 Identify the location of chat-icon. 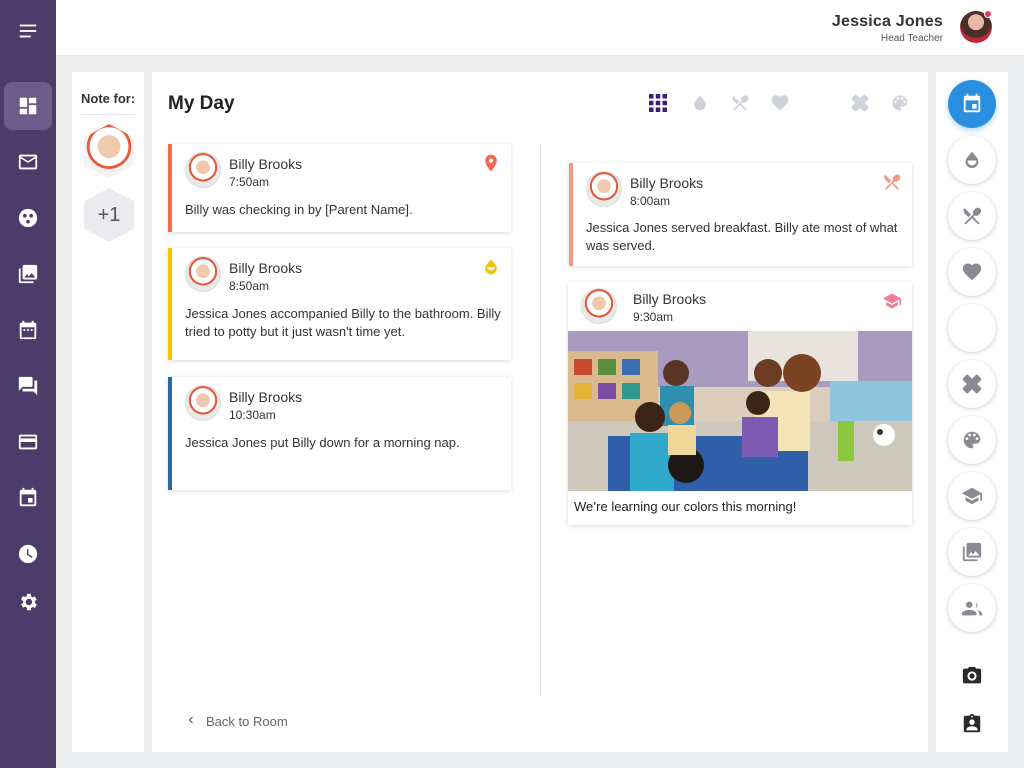
(28, 386).